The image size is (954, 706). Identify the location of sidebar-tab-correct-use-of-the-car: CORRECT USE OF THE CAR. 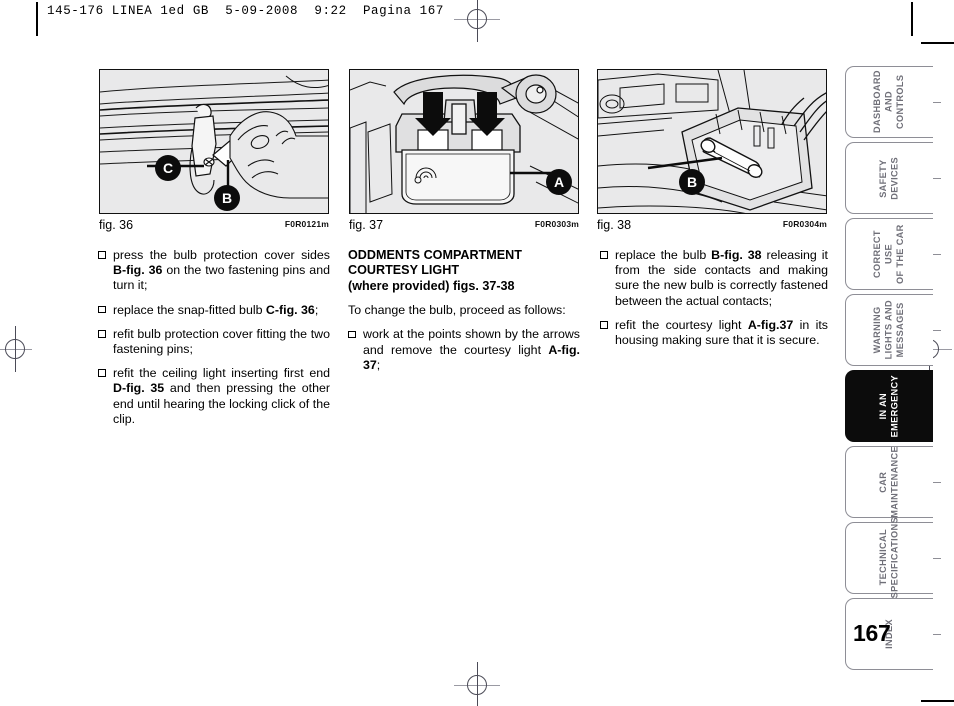
(893, 254).